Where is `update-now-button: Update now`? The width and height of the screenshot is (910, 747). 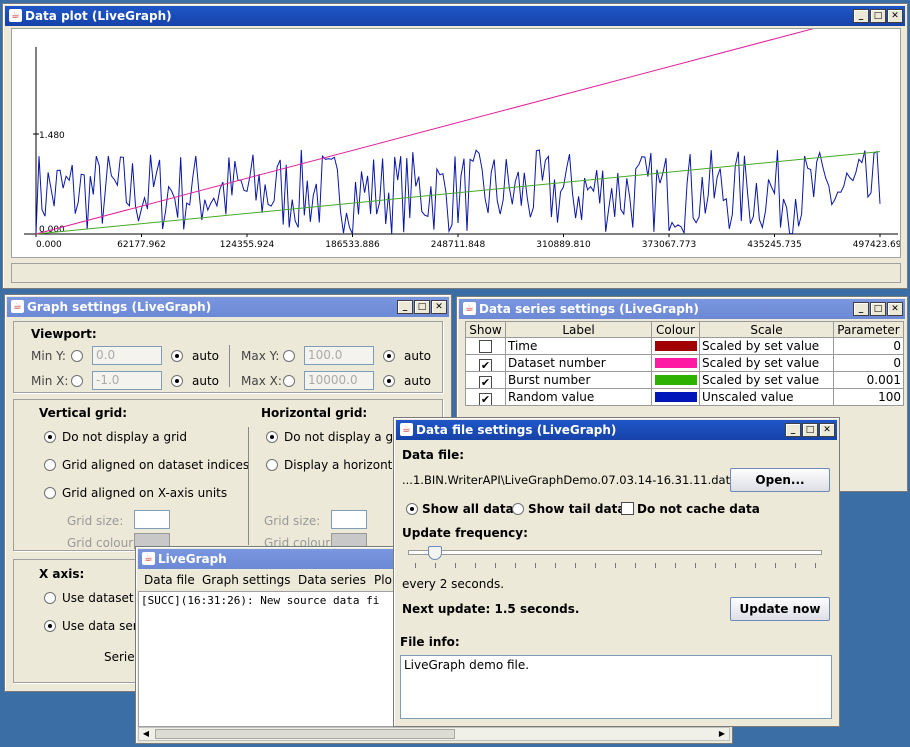
update-now-button: Update now is located at coordinates (780, 609).